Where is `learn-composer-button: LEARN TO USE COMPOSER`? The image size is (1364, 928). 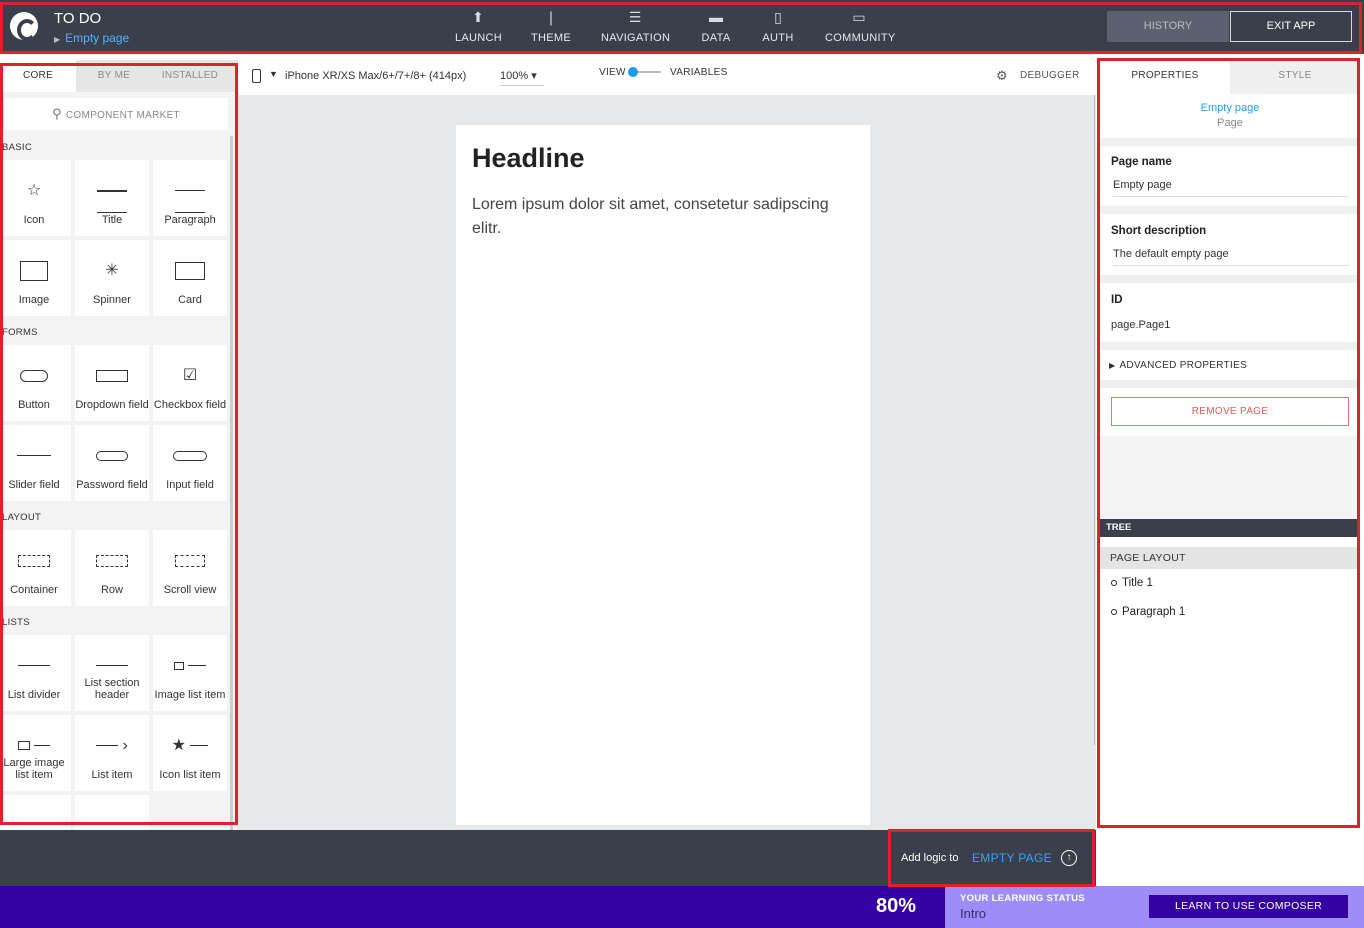
learn-composer-button: LEARN TO USE COMPOSER is located at coordinates (1248, 906).